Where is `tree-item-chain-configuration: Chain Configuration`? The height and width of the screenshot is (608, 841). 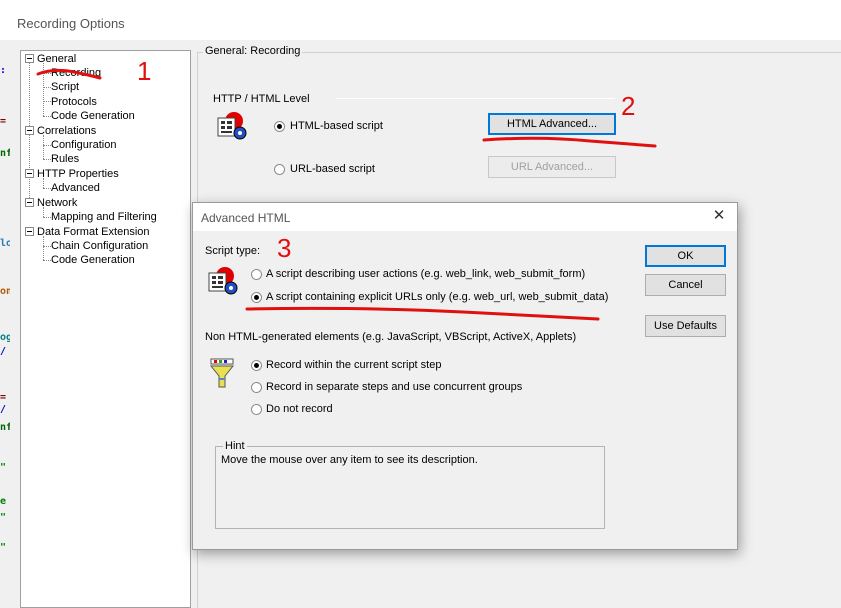 tree-item-chain-configuration: Chain Configuration is located at coordinates (99, 246).